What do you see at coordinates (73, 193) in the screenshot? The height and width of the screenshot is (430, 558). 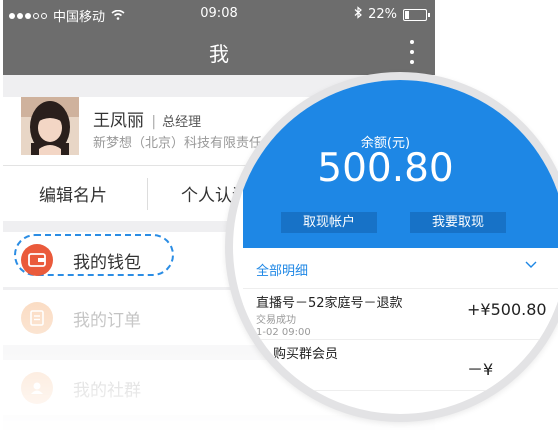 I see `edit-card-button: 编辑名片` at bounding box center [73, 193].